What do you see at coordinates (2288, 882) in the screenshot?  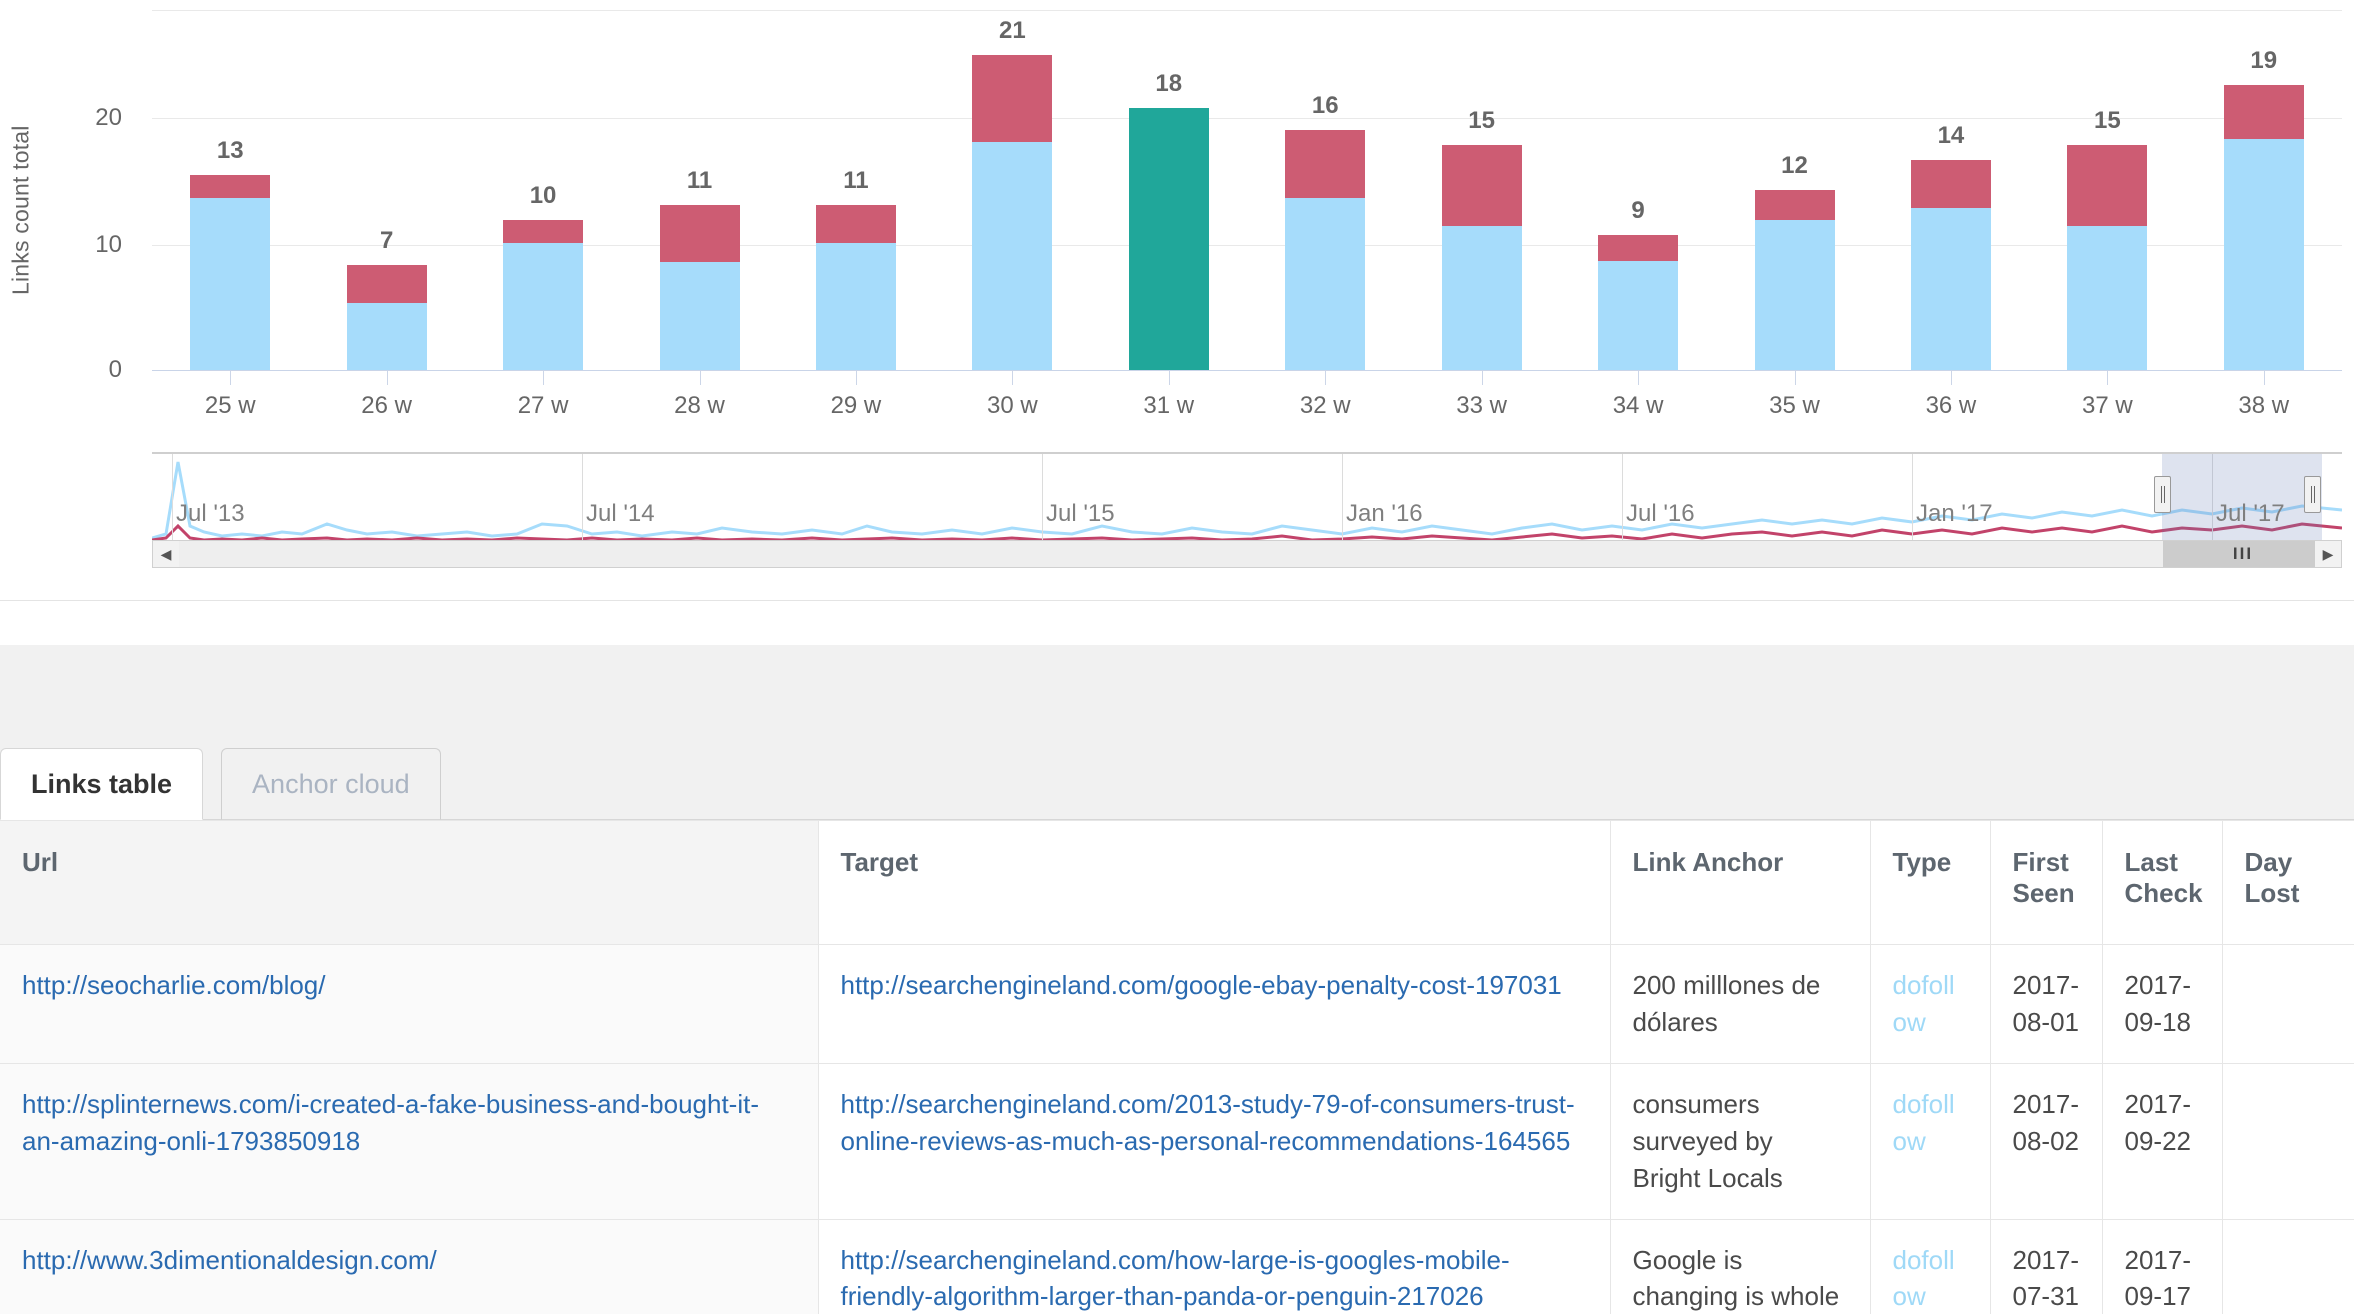 I see `column-header-day-lost: Day Lost` at bounding box center [2288, 882].